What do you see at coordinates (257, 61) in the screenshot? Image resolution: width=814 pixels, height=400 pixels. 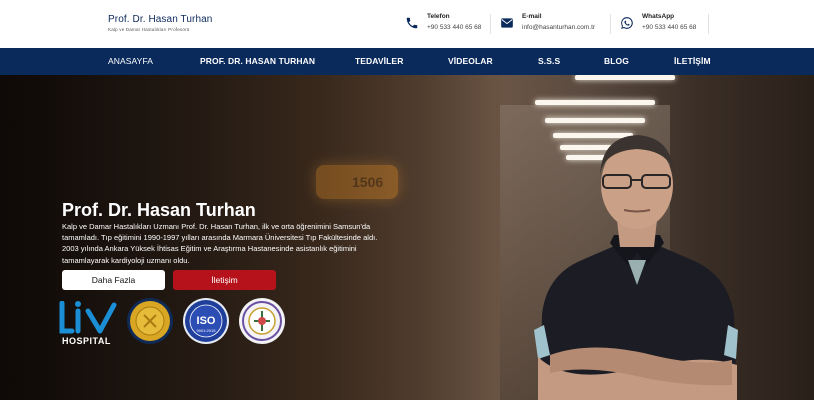 I see `nav-item-hasan-turhan: PROF. DR. HASAN TURHAN` at bounding box center [257, 61].